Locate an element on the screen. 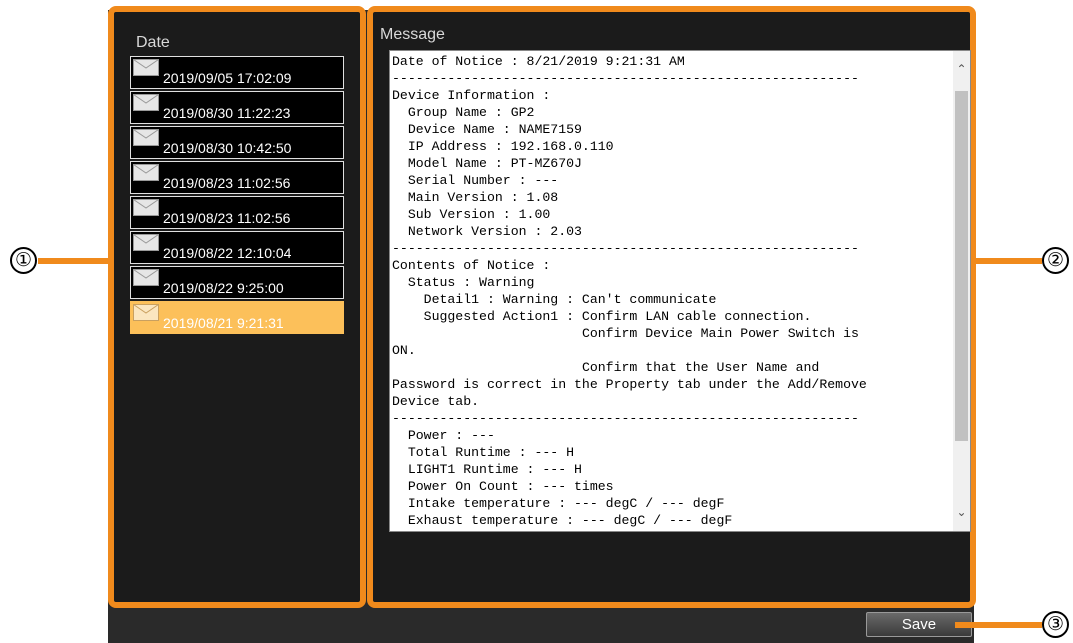  date-list-item: 2019/08/22 9:25:00 is located at coordinates (237, 282).